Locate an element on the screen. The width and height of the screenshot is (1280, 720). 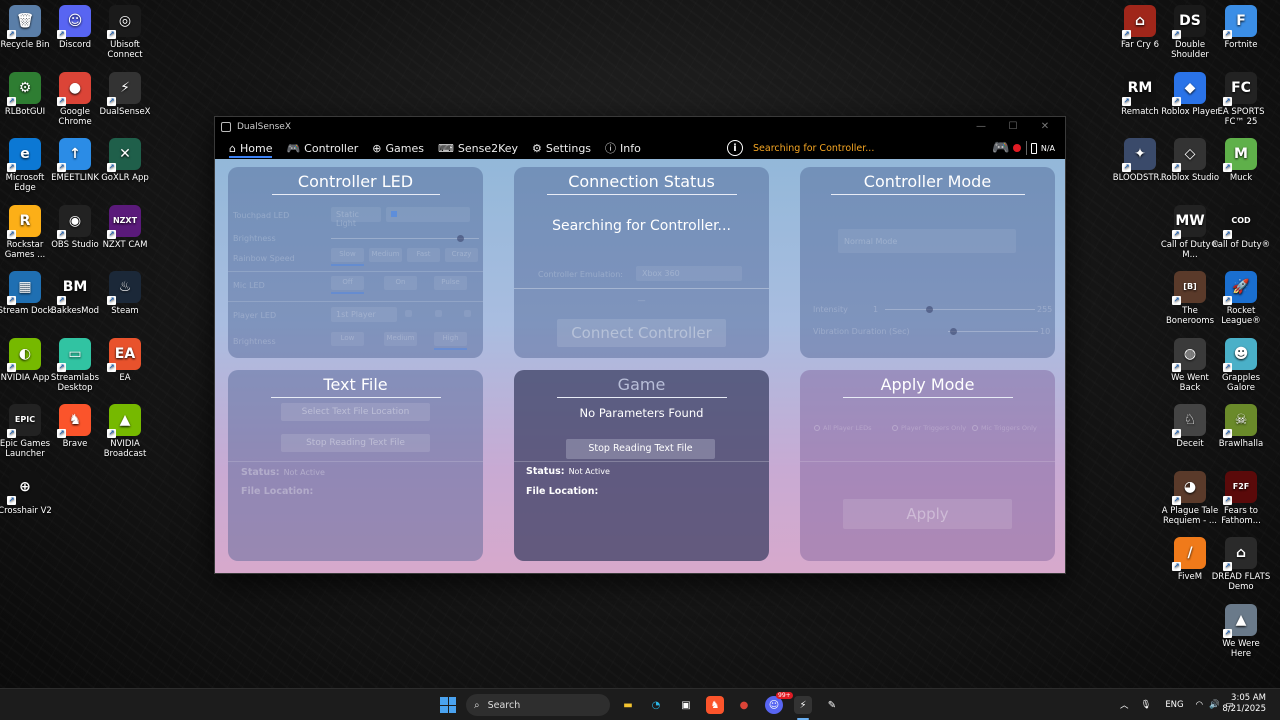
tab-label: Sense2Key is located at coordinates (488, 148).